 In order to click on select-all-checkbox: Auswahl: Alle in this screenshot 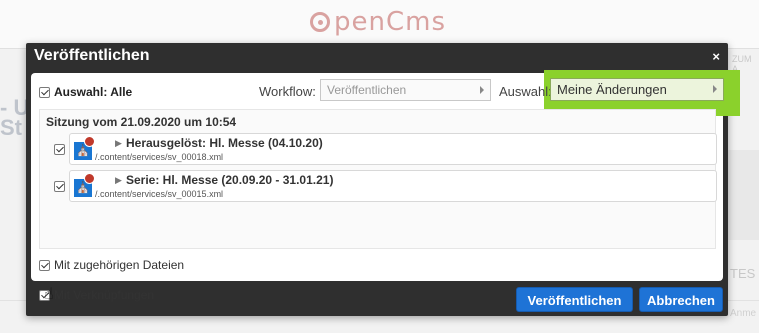, I will do `click(85, 92)`.